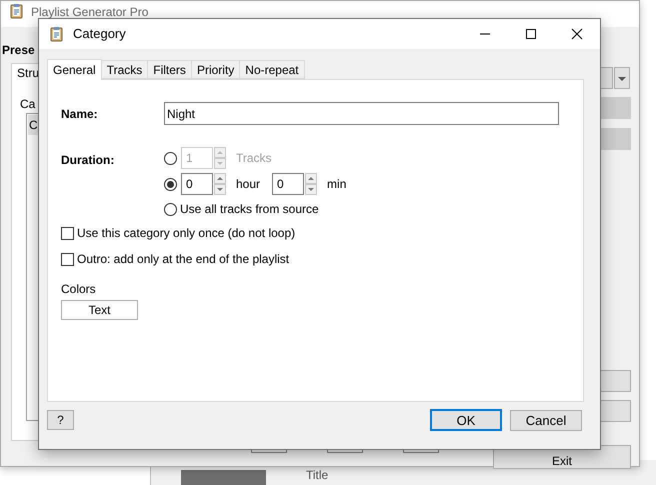 The width and height of the screenshot is (656, 485). What do you see at coordinates (183, 259) in the screenshot?
I see `checkbox-label: Outro: add only at the end of the playlist` at bounding box center [183, 259].